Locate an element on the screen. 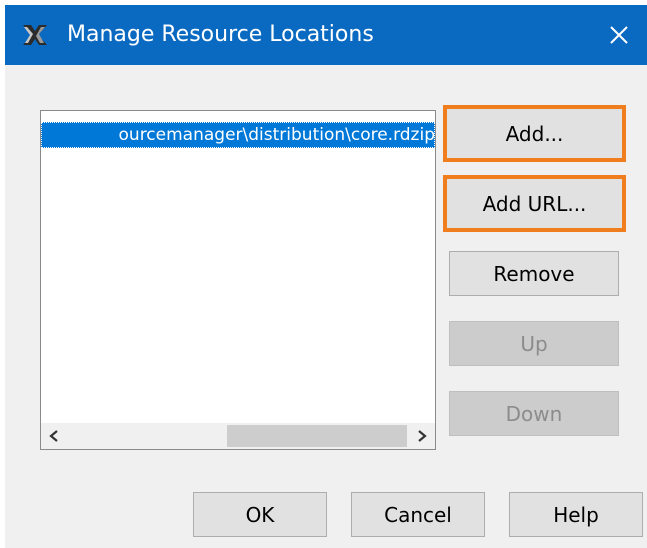  scroll-track is located at coordinates (238, 436).